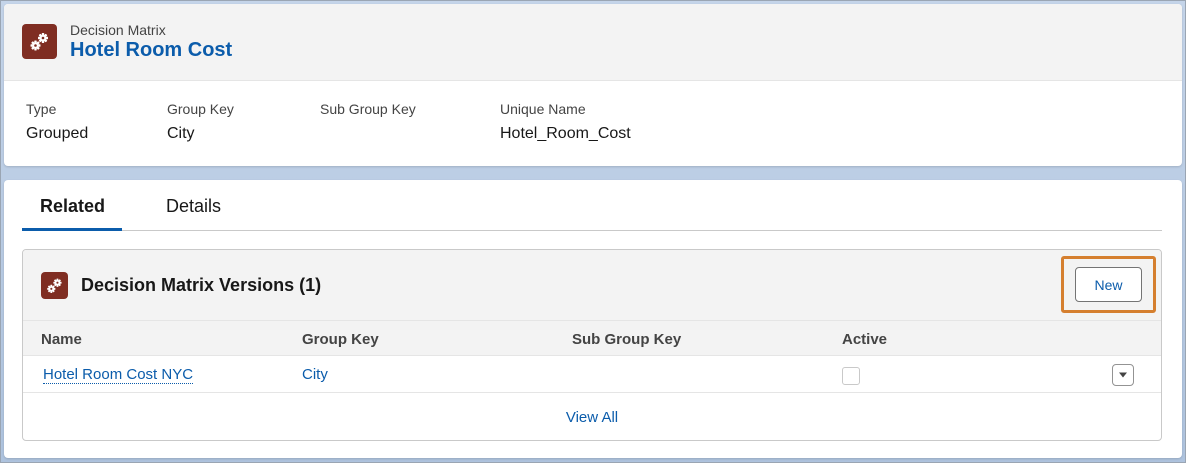  What do you see at coordinates (368, 109) in the screenshot?
I see `field-label: Sub Group Key` at bounding box center [368, 109].